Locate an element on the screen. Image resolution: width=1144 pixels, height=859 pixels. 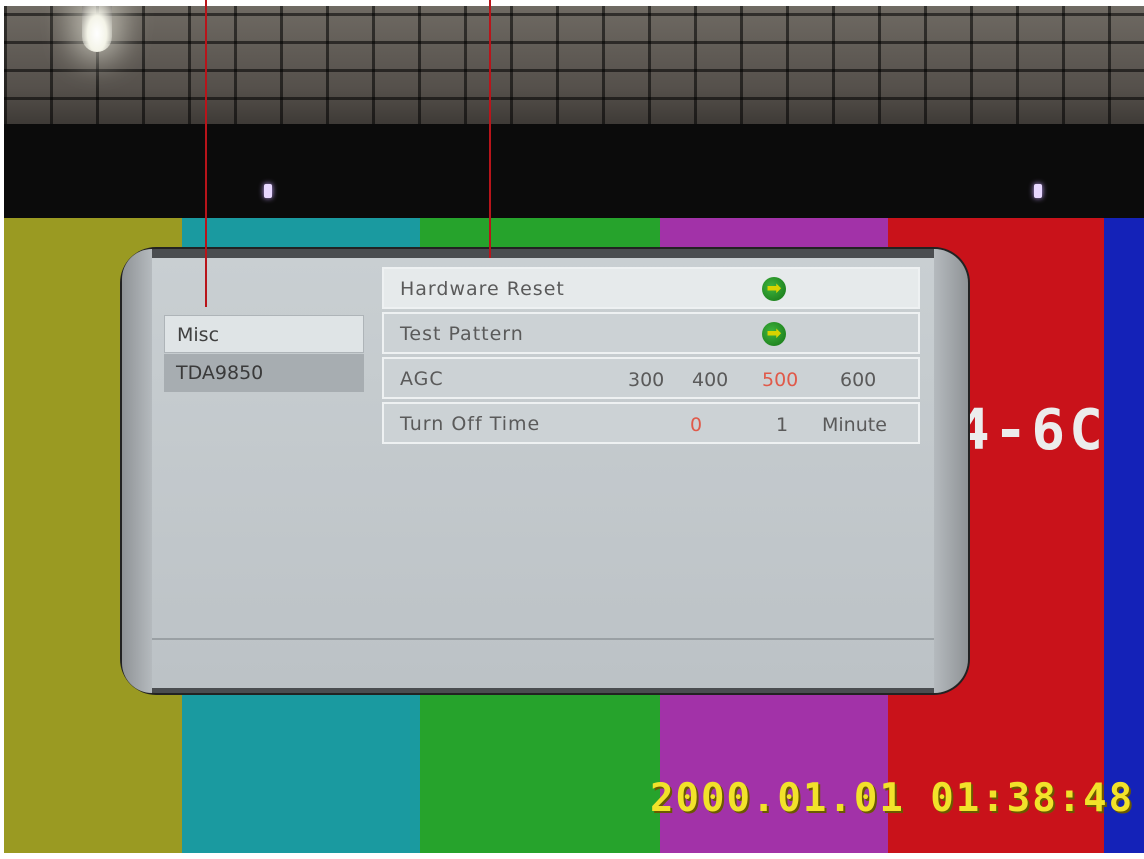
agc-option-400: 400 is located at coordinates (710, 380).